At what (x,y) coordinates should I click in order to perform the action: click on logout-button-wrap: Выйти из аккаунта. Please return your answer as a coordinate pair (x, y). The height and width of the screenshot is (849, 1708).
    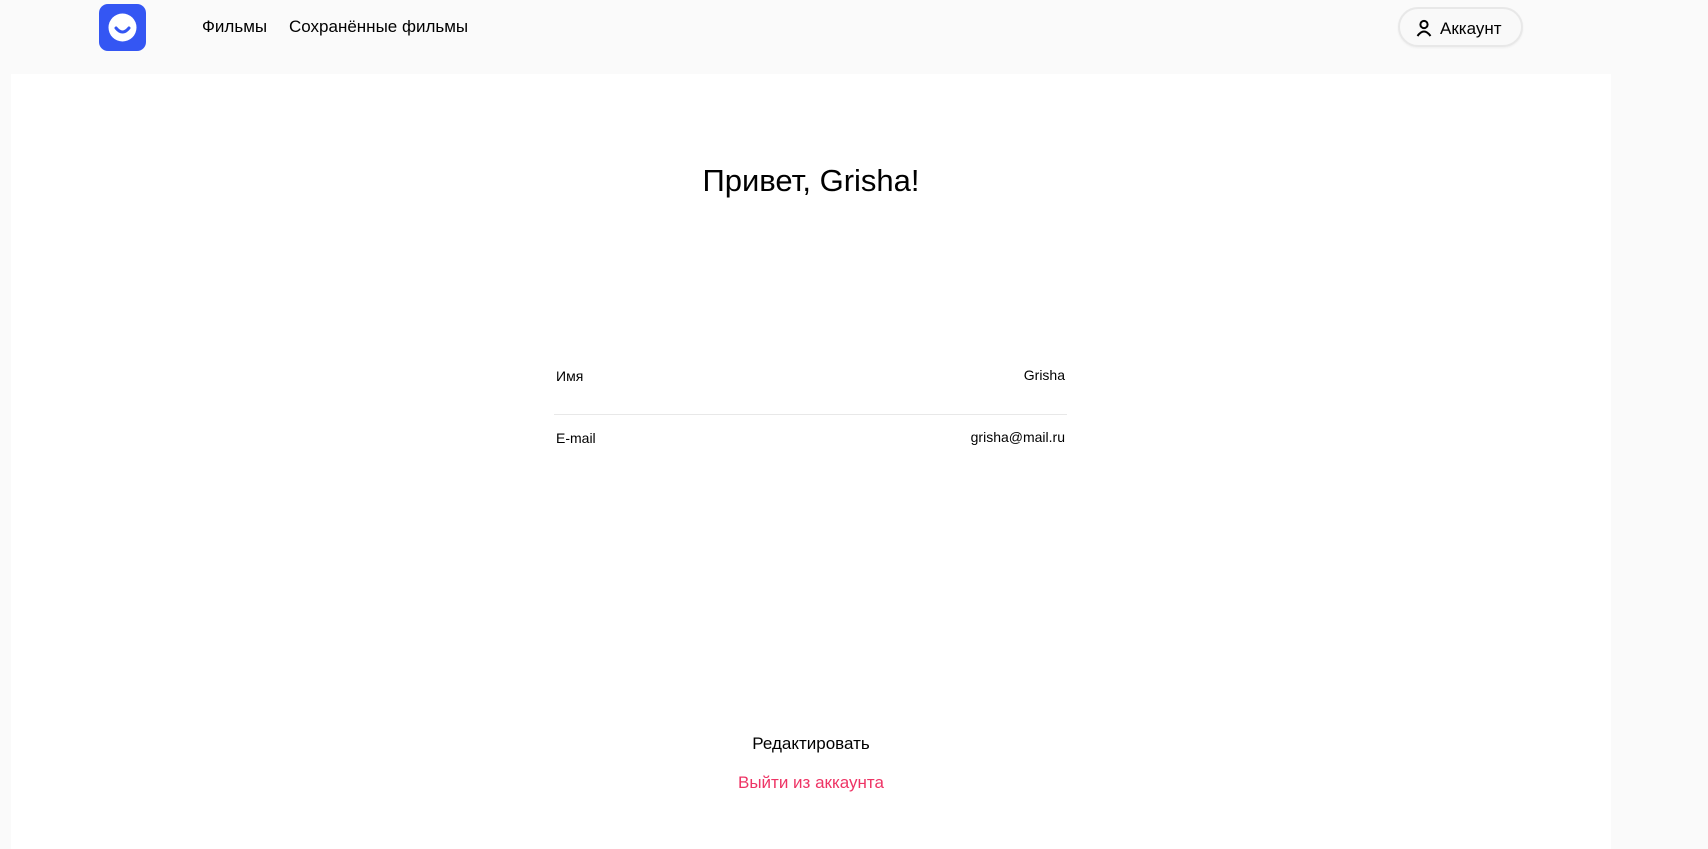
    Looking at the image, I should click on (811, 783).